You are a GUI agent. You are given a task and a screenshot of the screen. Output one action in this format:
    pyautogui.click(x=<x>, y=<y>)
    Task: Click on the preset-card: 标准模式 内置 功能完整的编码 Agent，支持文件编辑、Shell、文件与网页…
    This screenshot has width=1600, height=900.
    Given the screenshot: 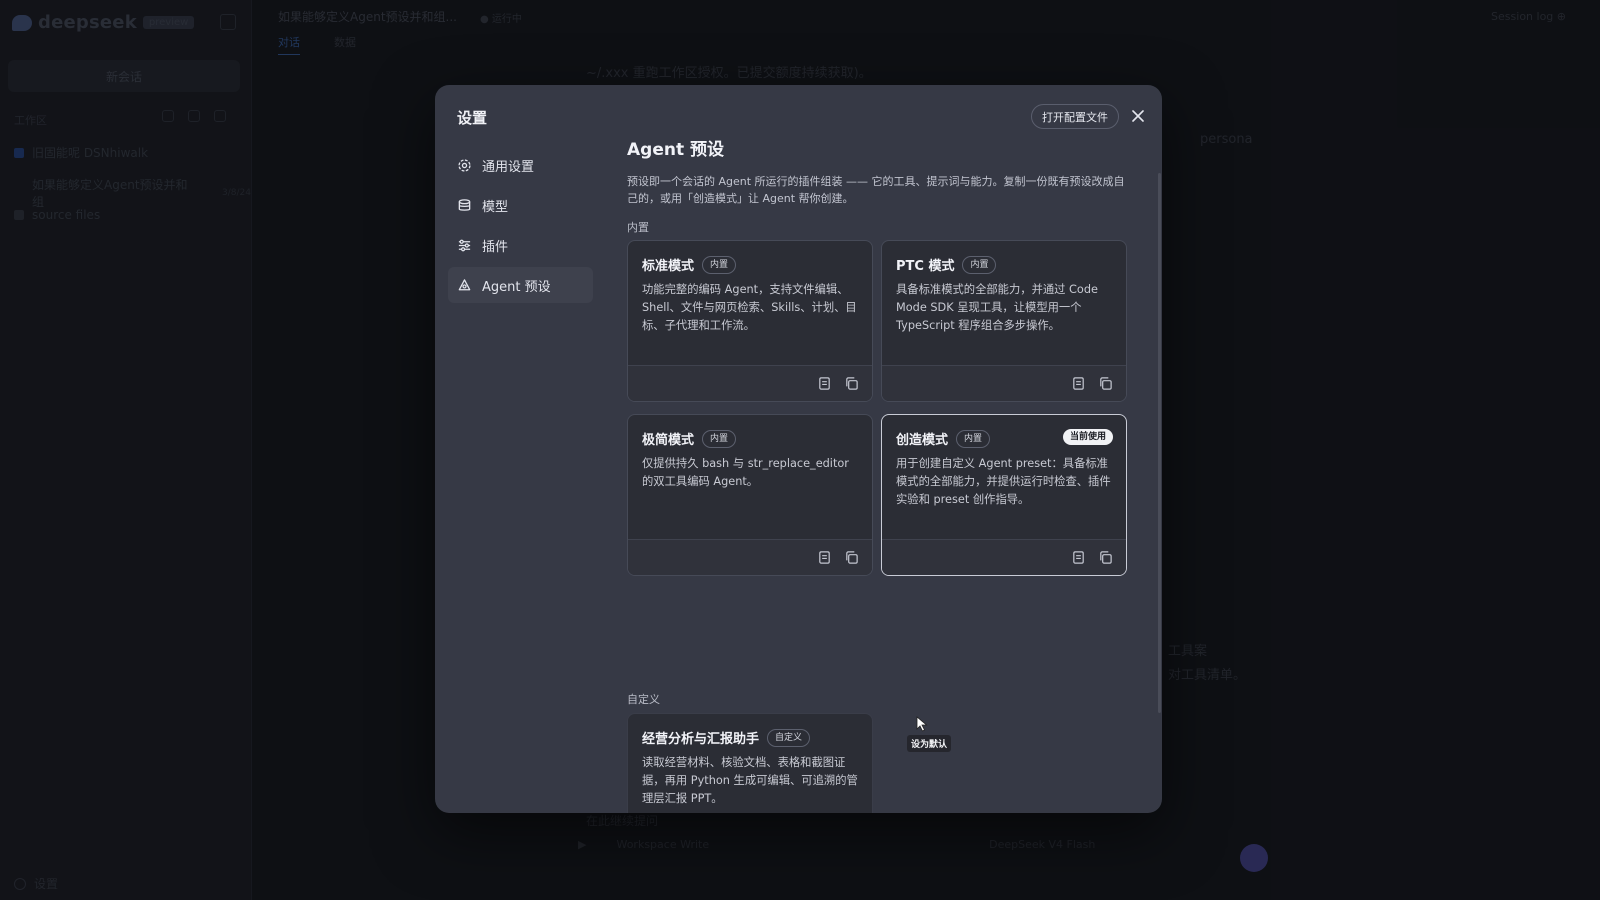 What is the action you would take?
    pyautogui.click(x=750, y=321)
    